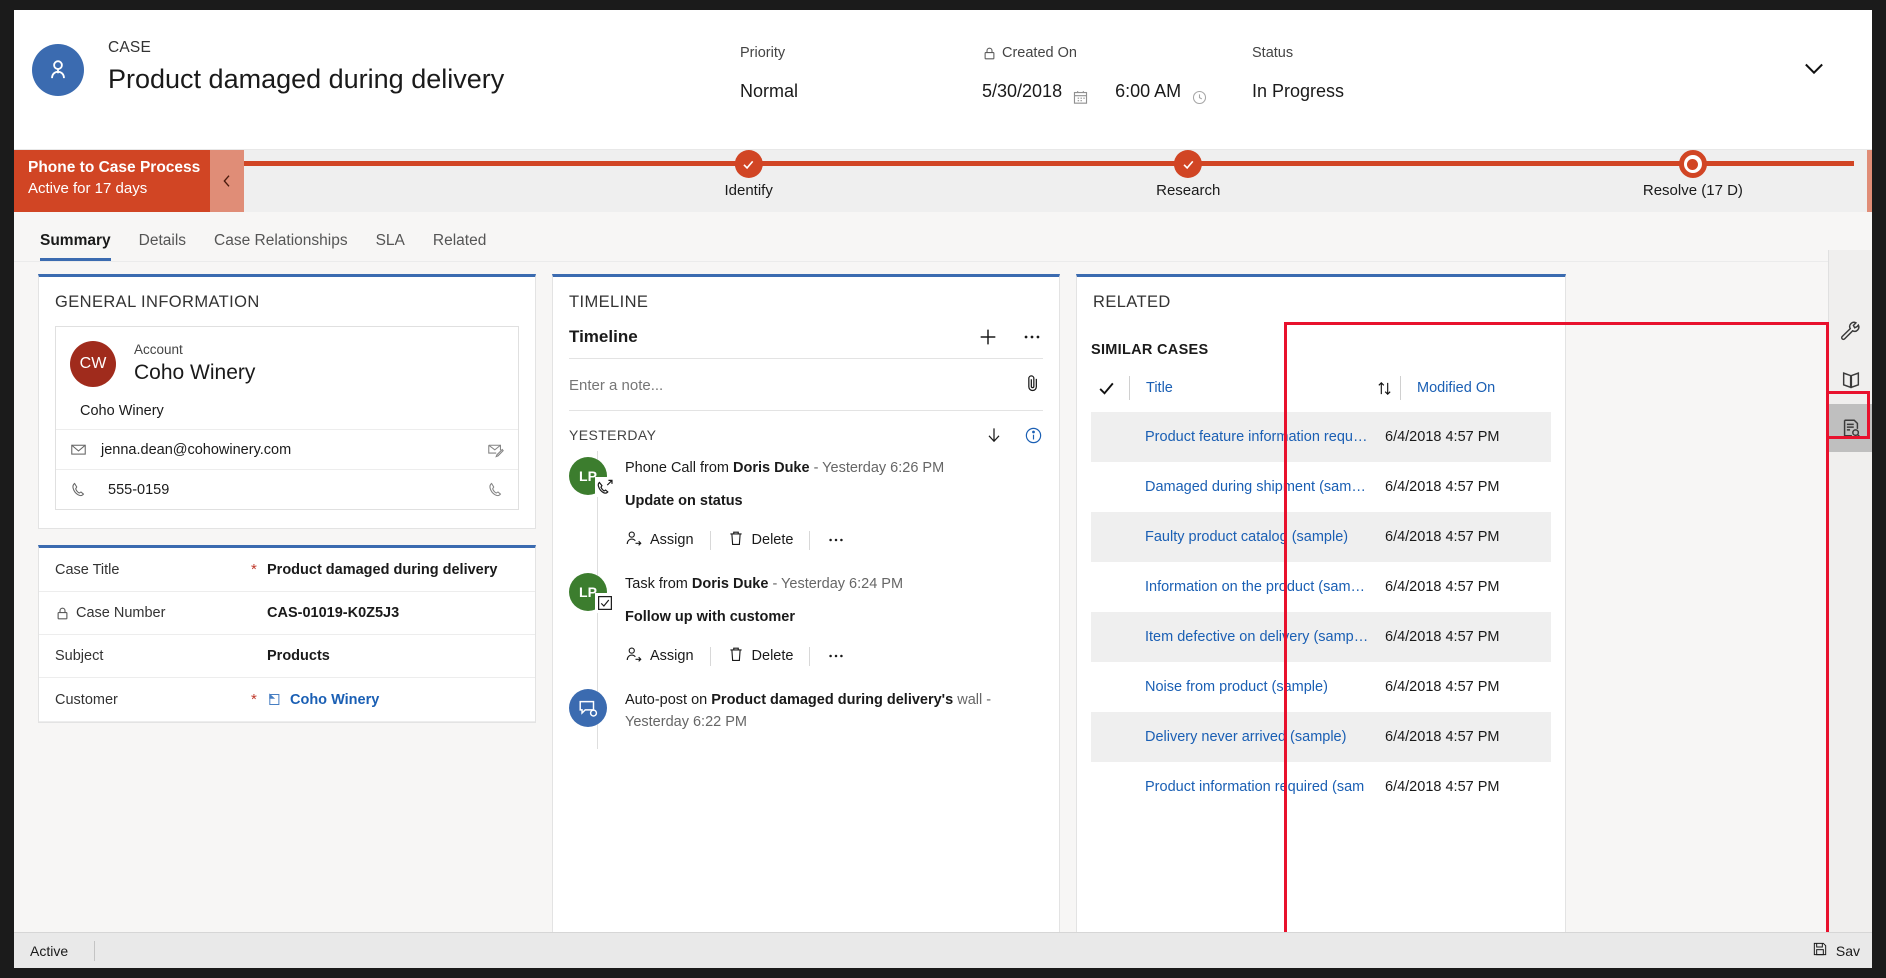 The height and width of the screenshot is (978, 1886). What do you see at coordinates (1869, 181) in the screenshot?
I see `process-end-marker` at bounding box center [1869, 181].